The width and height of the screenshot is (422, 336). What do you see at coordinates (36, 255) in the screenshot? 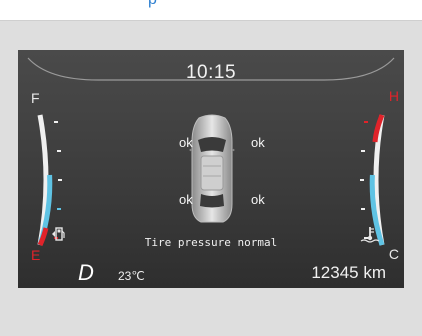
I see `fuel-empty-label: E` at bounding box center [36, 255].